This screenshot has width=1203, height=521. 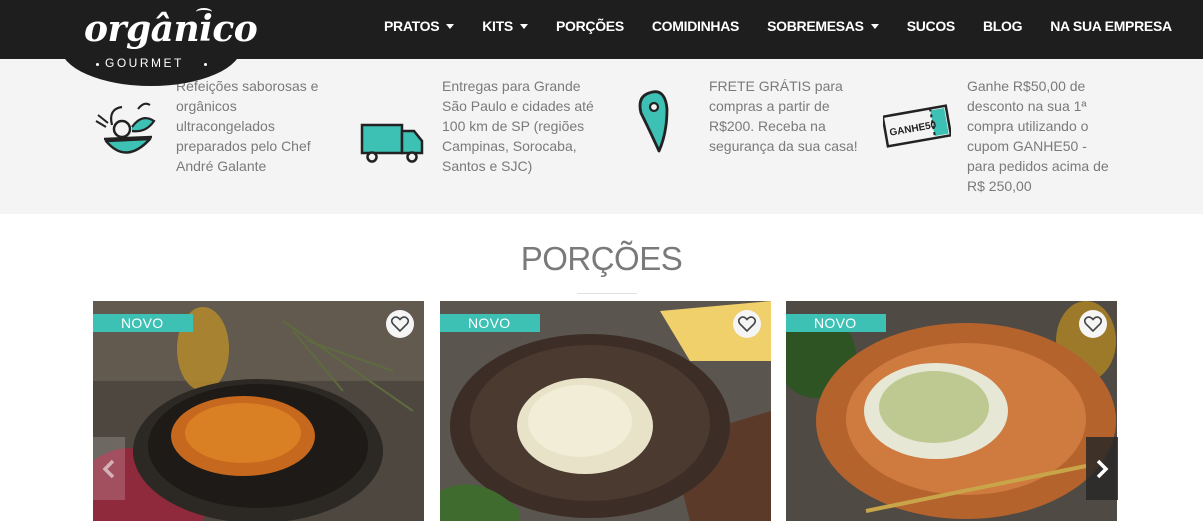 I want to click on chevron-right-icon, so click(x=1102, y=468).